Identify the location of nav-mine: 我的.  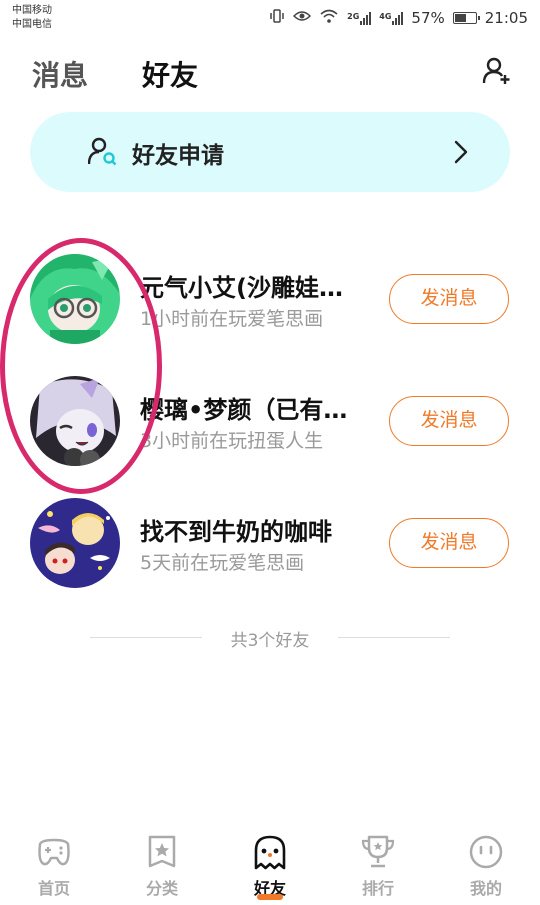
(486, 866).